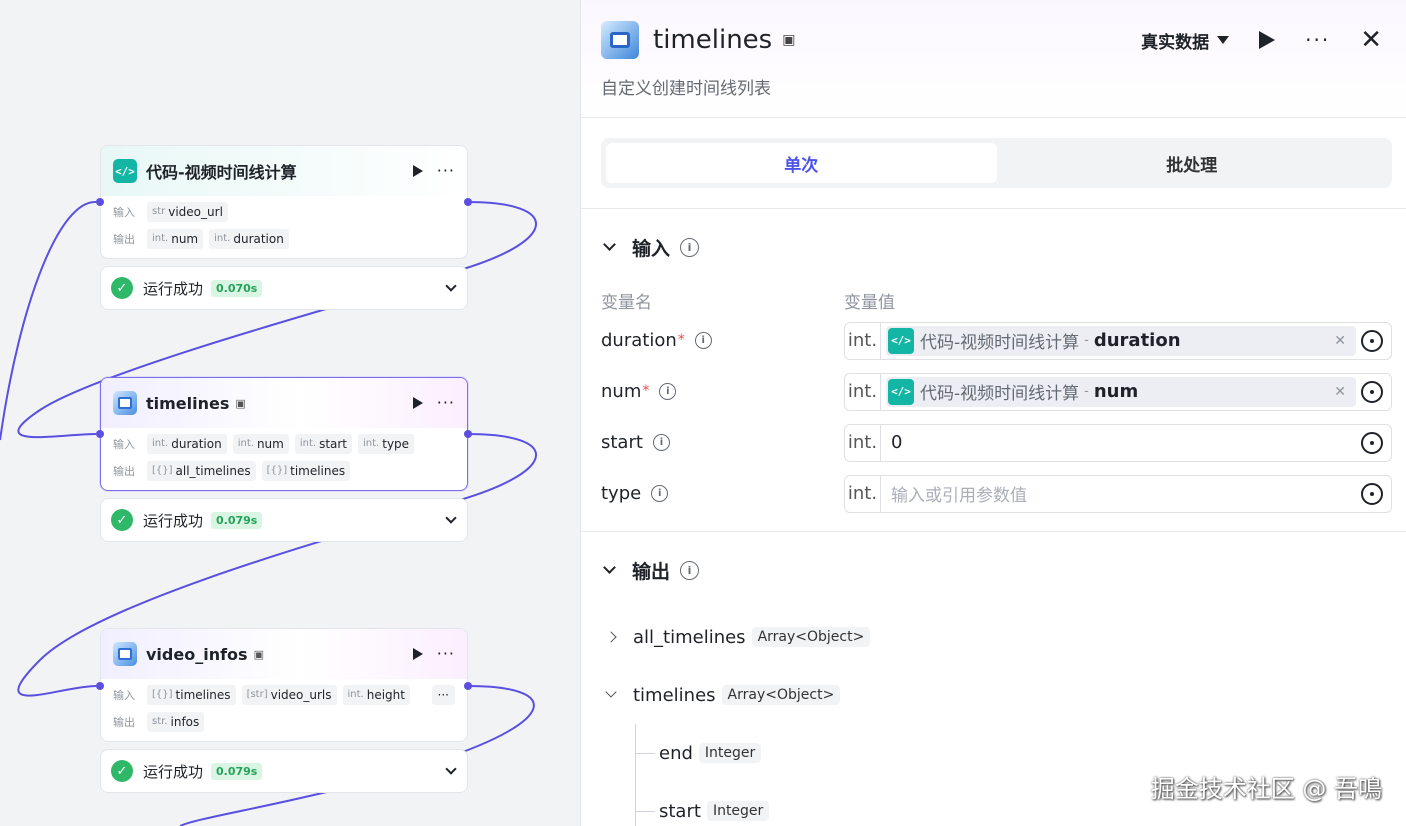 The height and width of the screenshot is (826, 1406). Describe the element at coordinates (443, 694) in the screenshot. I see `more-inputs-button: ···` at that location.